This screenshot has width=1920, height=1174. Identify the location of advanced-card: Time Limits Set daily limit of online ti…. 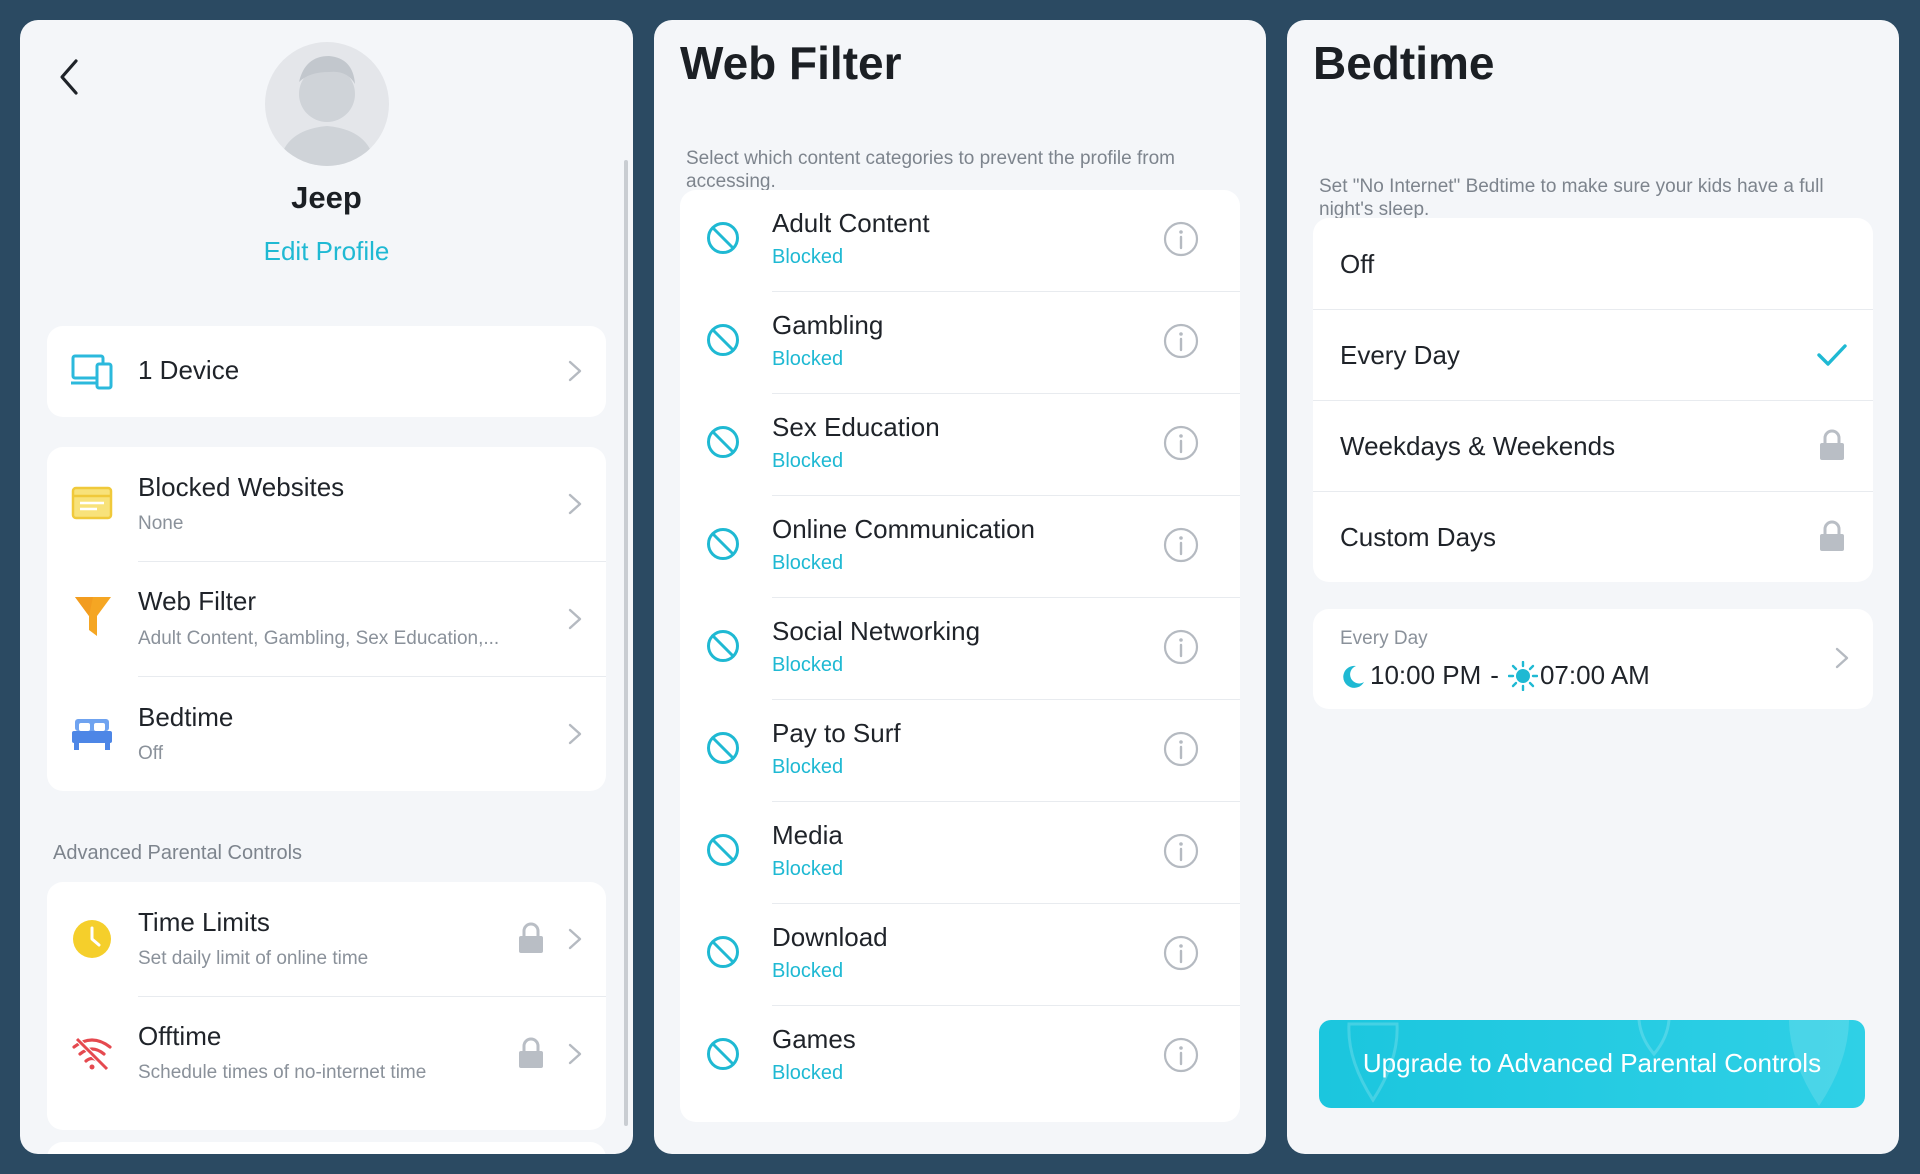
(326, 1006).